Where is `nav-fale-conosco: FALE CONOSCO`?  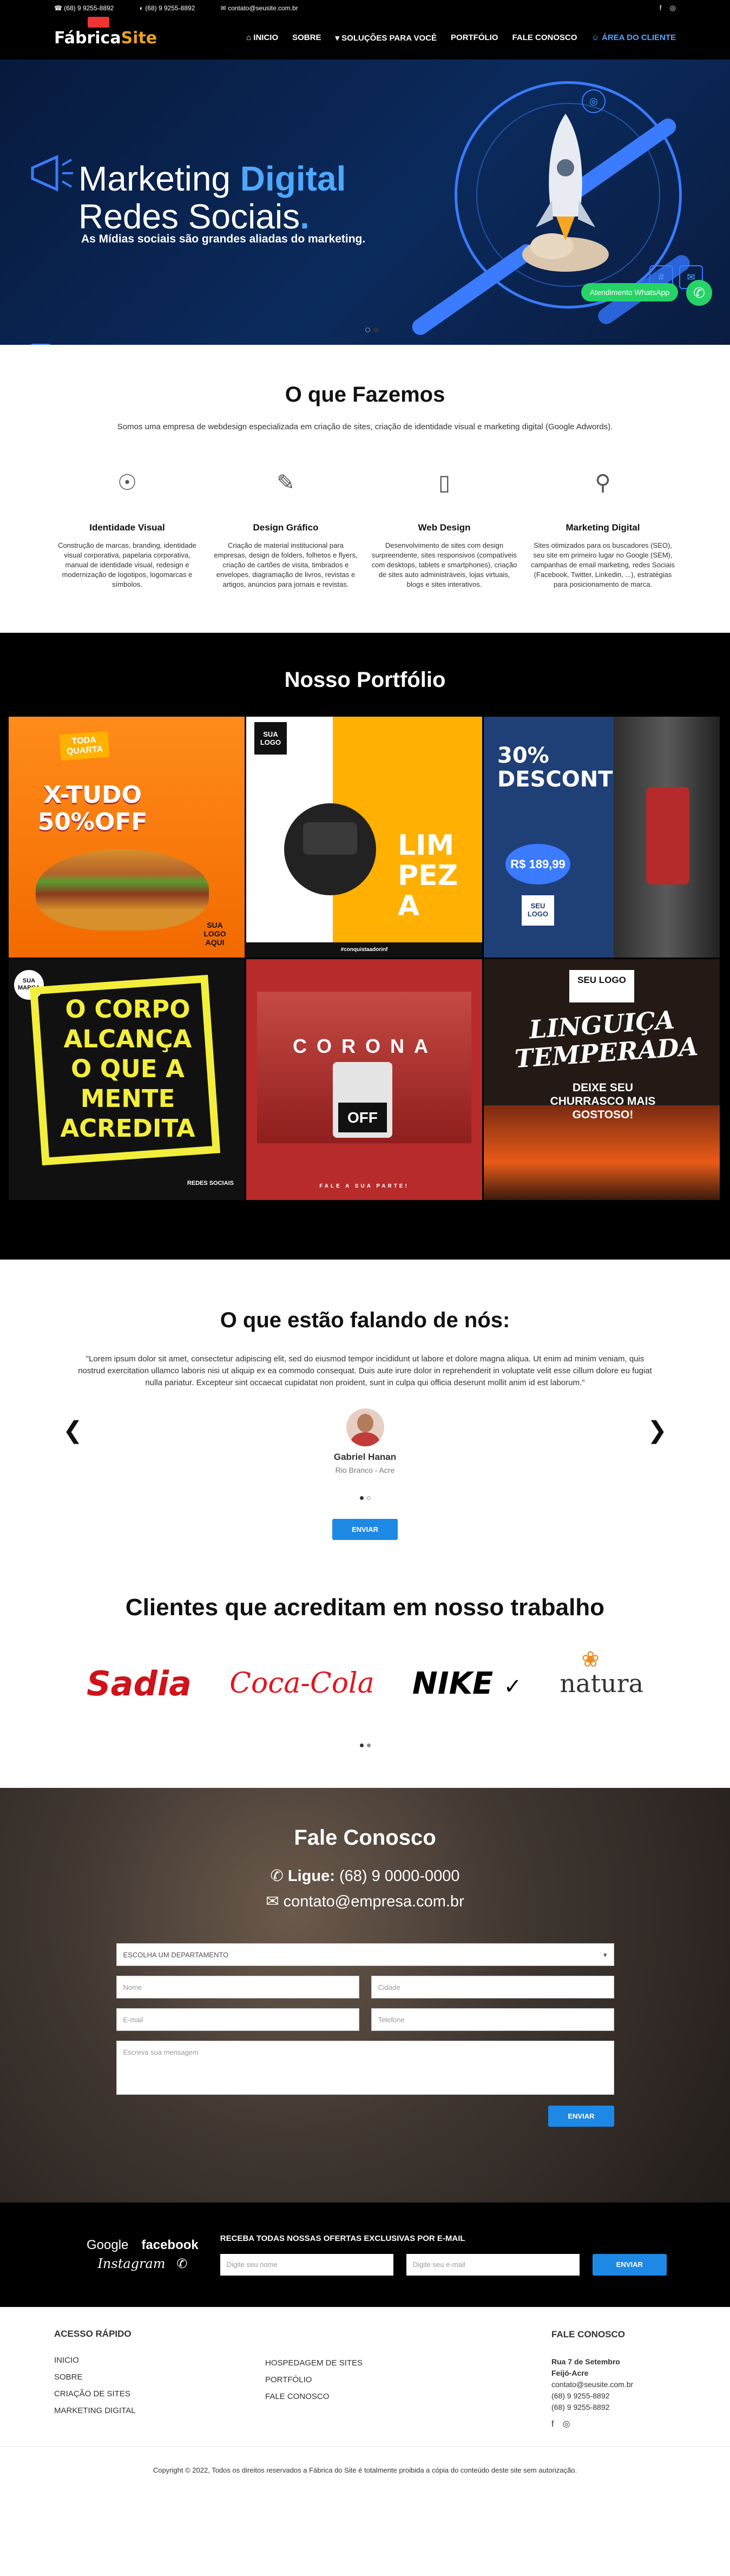
nav-fale-conosco: FALE CONOSCO is located at coordinates (544, 38).